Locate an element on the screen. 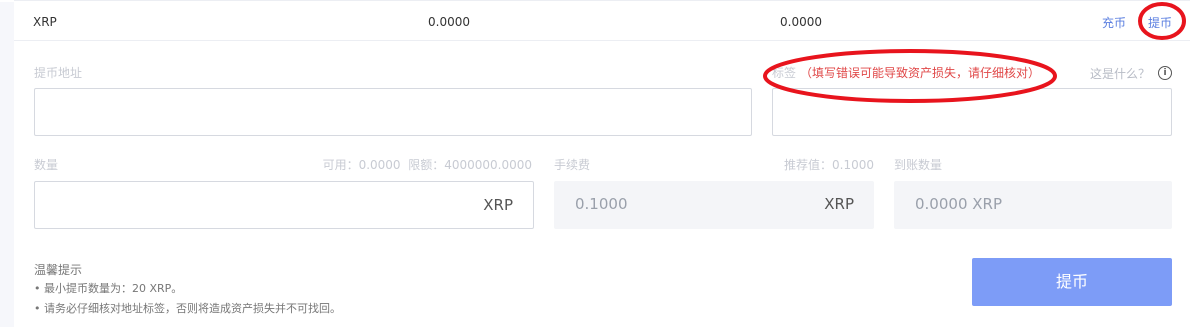 Image resolution: width=1190 pixels, height=327 pixels. received-field: 0.0000 XRP is located at coordinates (1033, 205).